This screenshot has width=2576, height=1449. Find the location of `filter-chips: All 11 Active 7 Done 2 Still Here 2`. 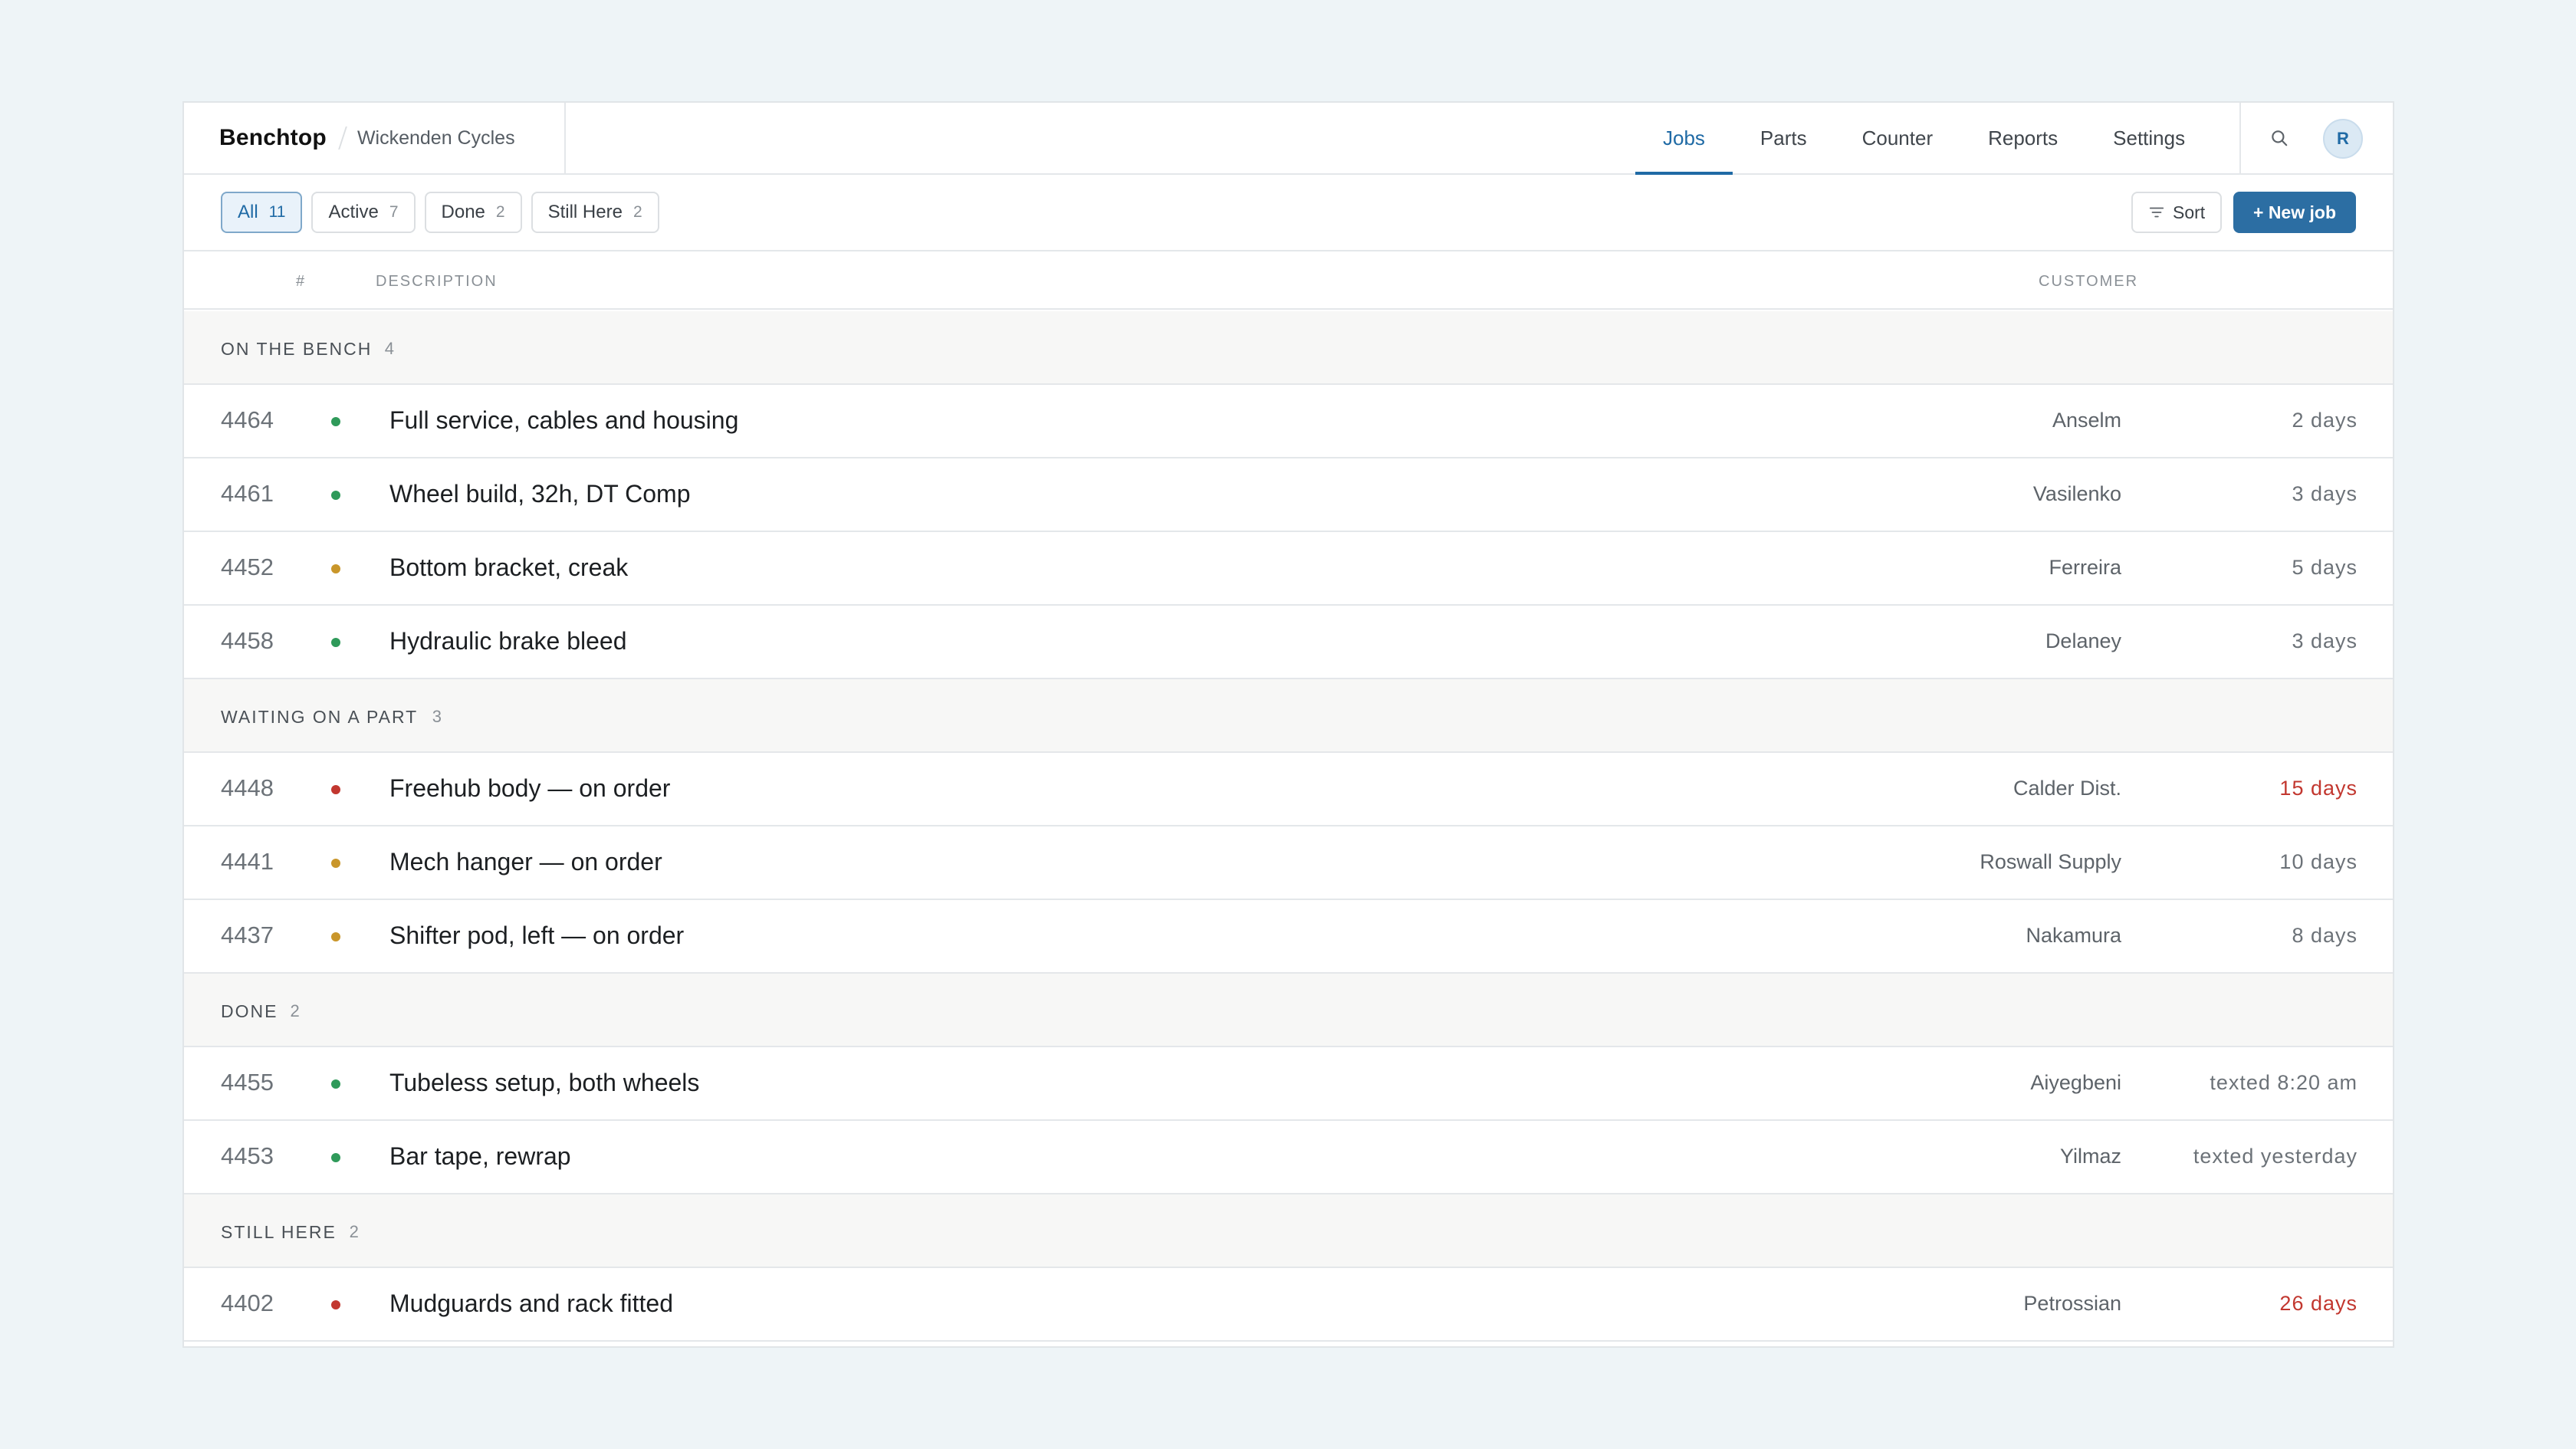

filter-chips: All 11 Active 7 Done 2 Still Here 2 is located at coordinates (440, 212).